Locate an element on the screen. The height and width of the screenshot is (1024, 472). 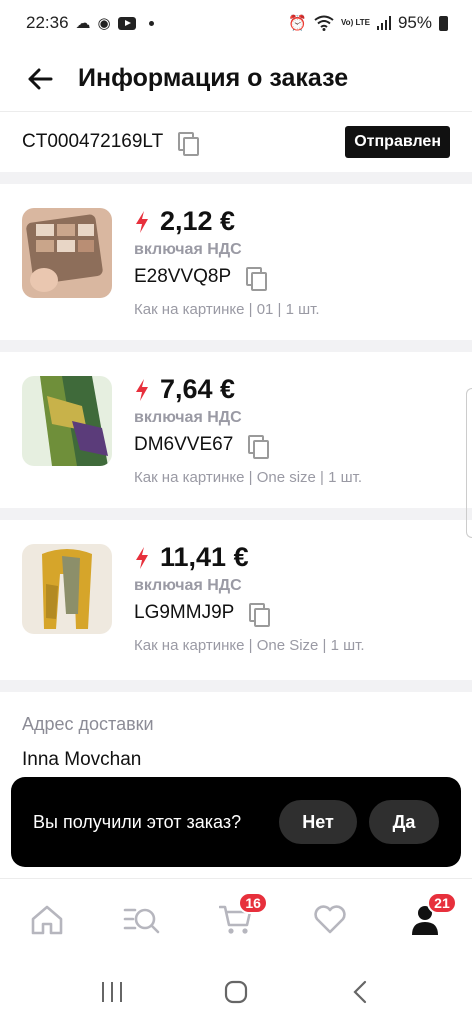
product-variant: Как на картинке | One Size | 1 шт. is located at coordinates (249, 645).